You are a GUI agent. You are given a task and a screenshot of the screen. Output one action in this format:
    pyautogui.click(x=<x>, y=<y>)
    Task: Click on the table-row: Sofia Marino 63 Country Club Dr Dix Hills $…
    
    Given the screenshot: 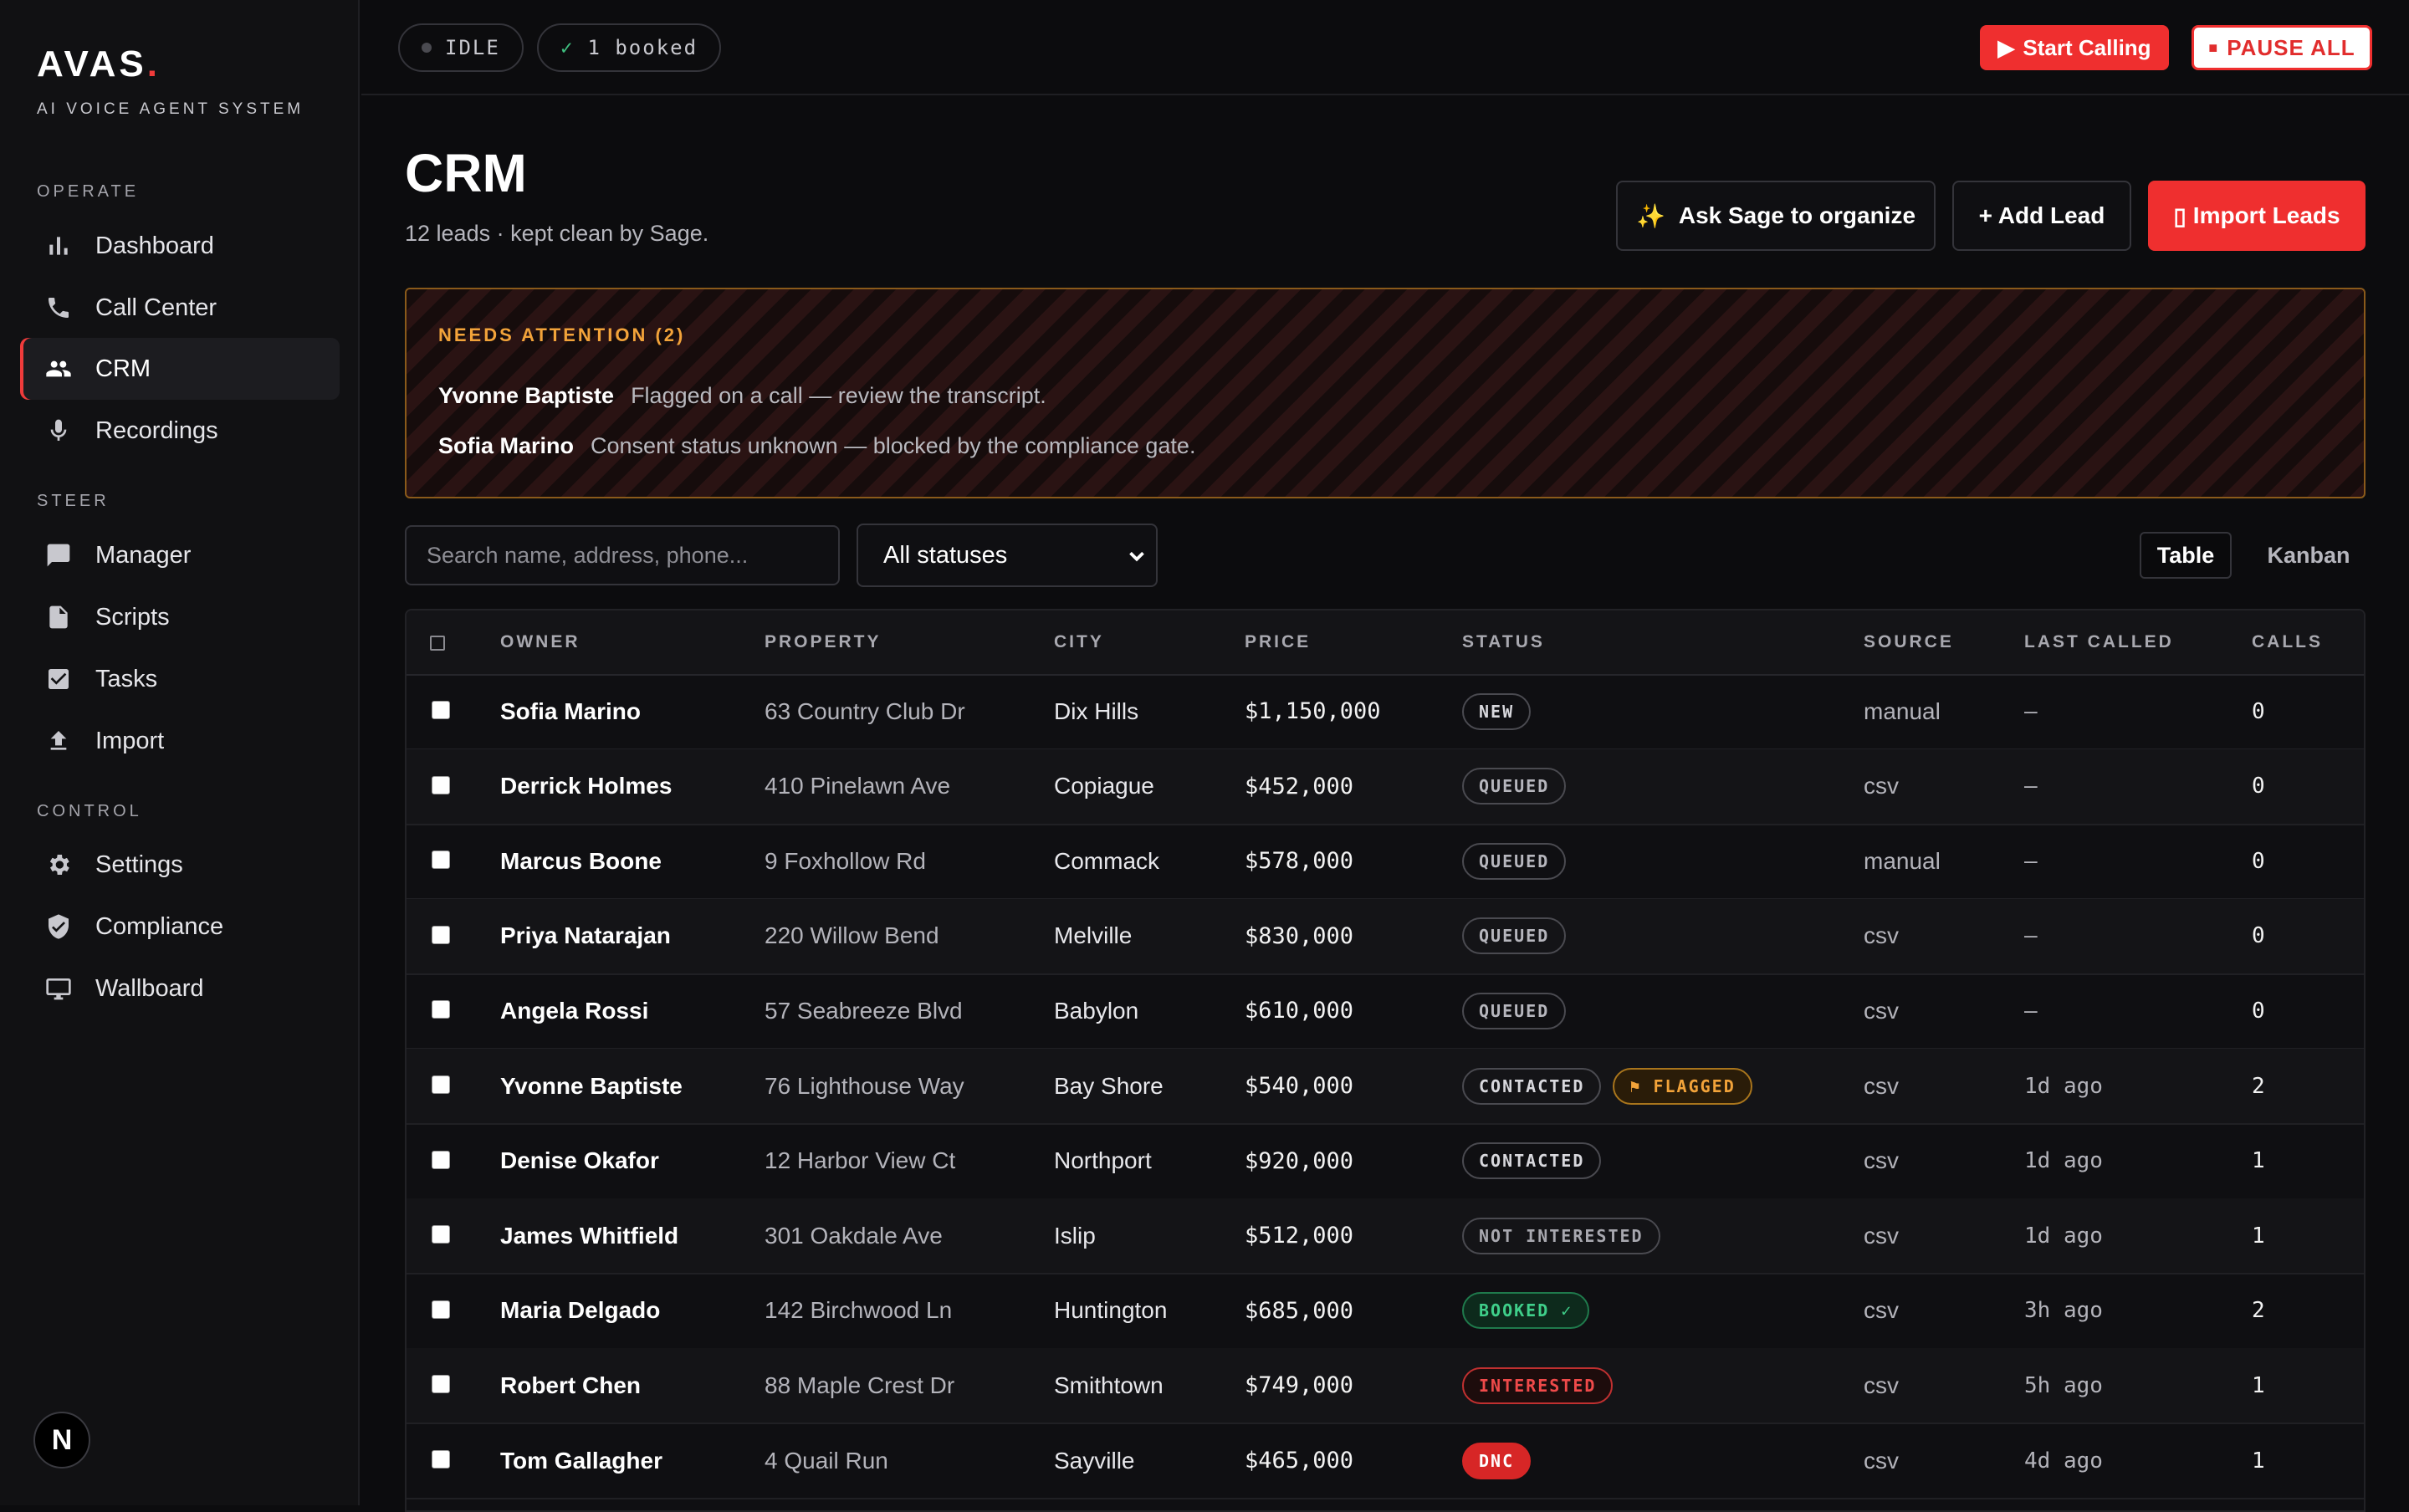 What is the action you would take?
    pyautogui.click(x=1385, y=712)
    